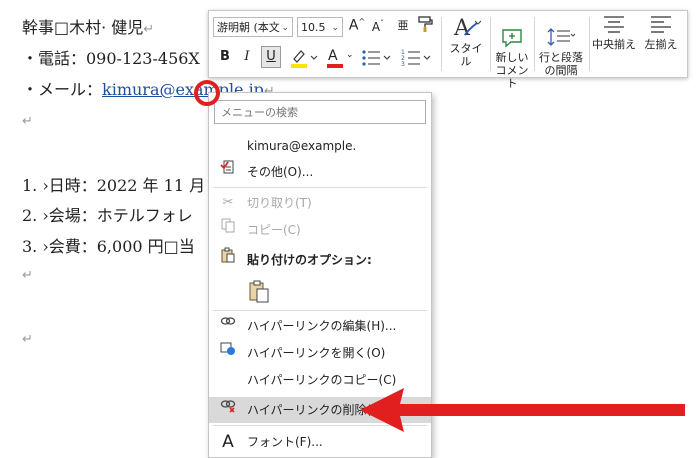  Describe the element at coordinates (462, 27) in the screenshot. I see `svg-text: A` at that location.